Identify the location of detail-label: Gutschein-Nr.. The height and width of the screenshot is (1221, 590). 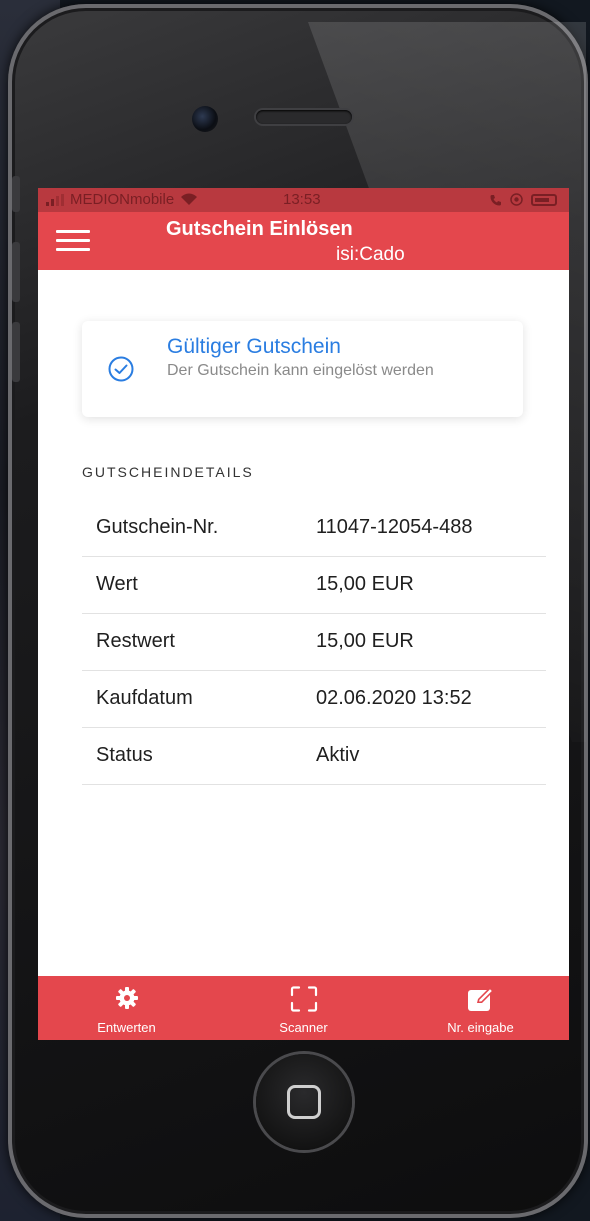
(157, 527).